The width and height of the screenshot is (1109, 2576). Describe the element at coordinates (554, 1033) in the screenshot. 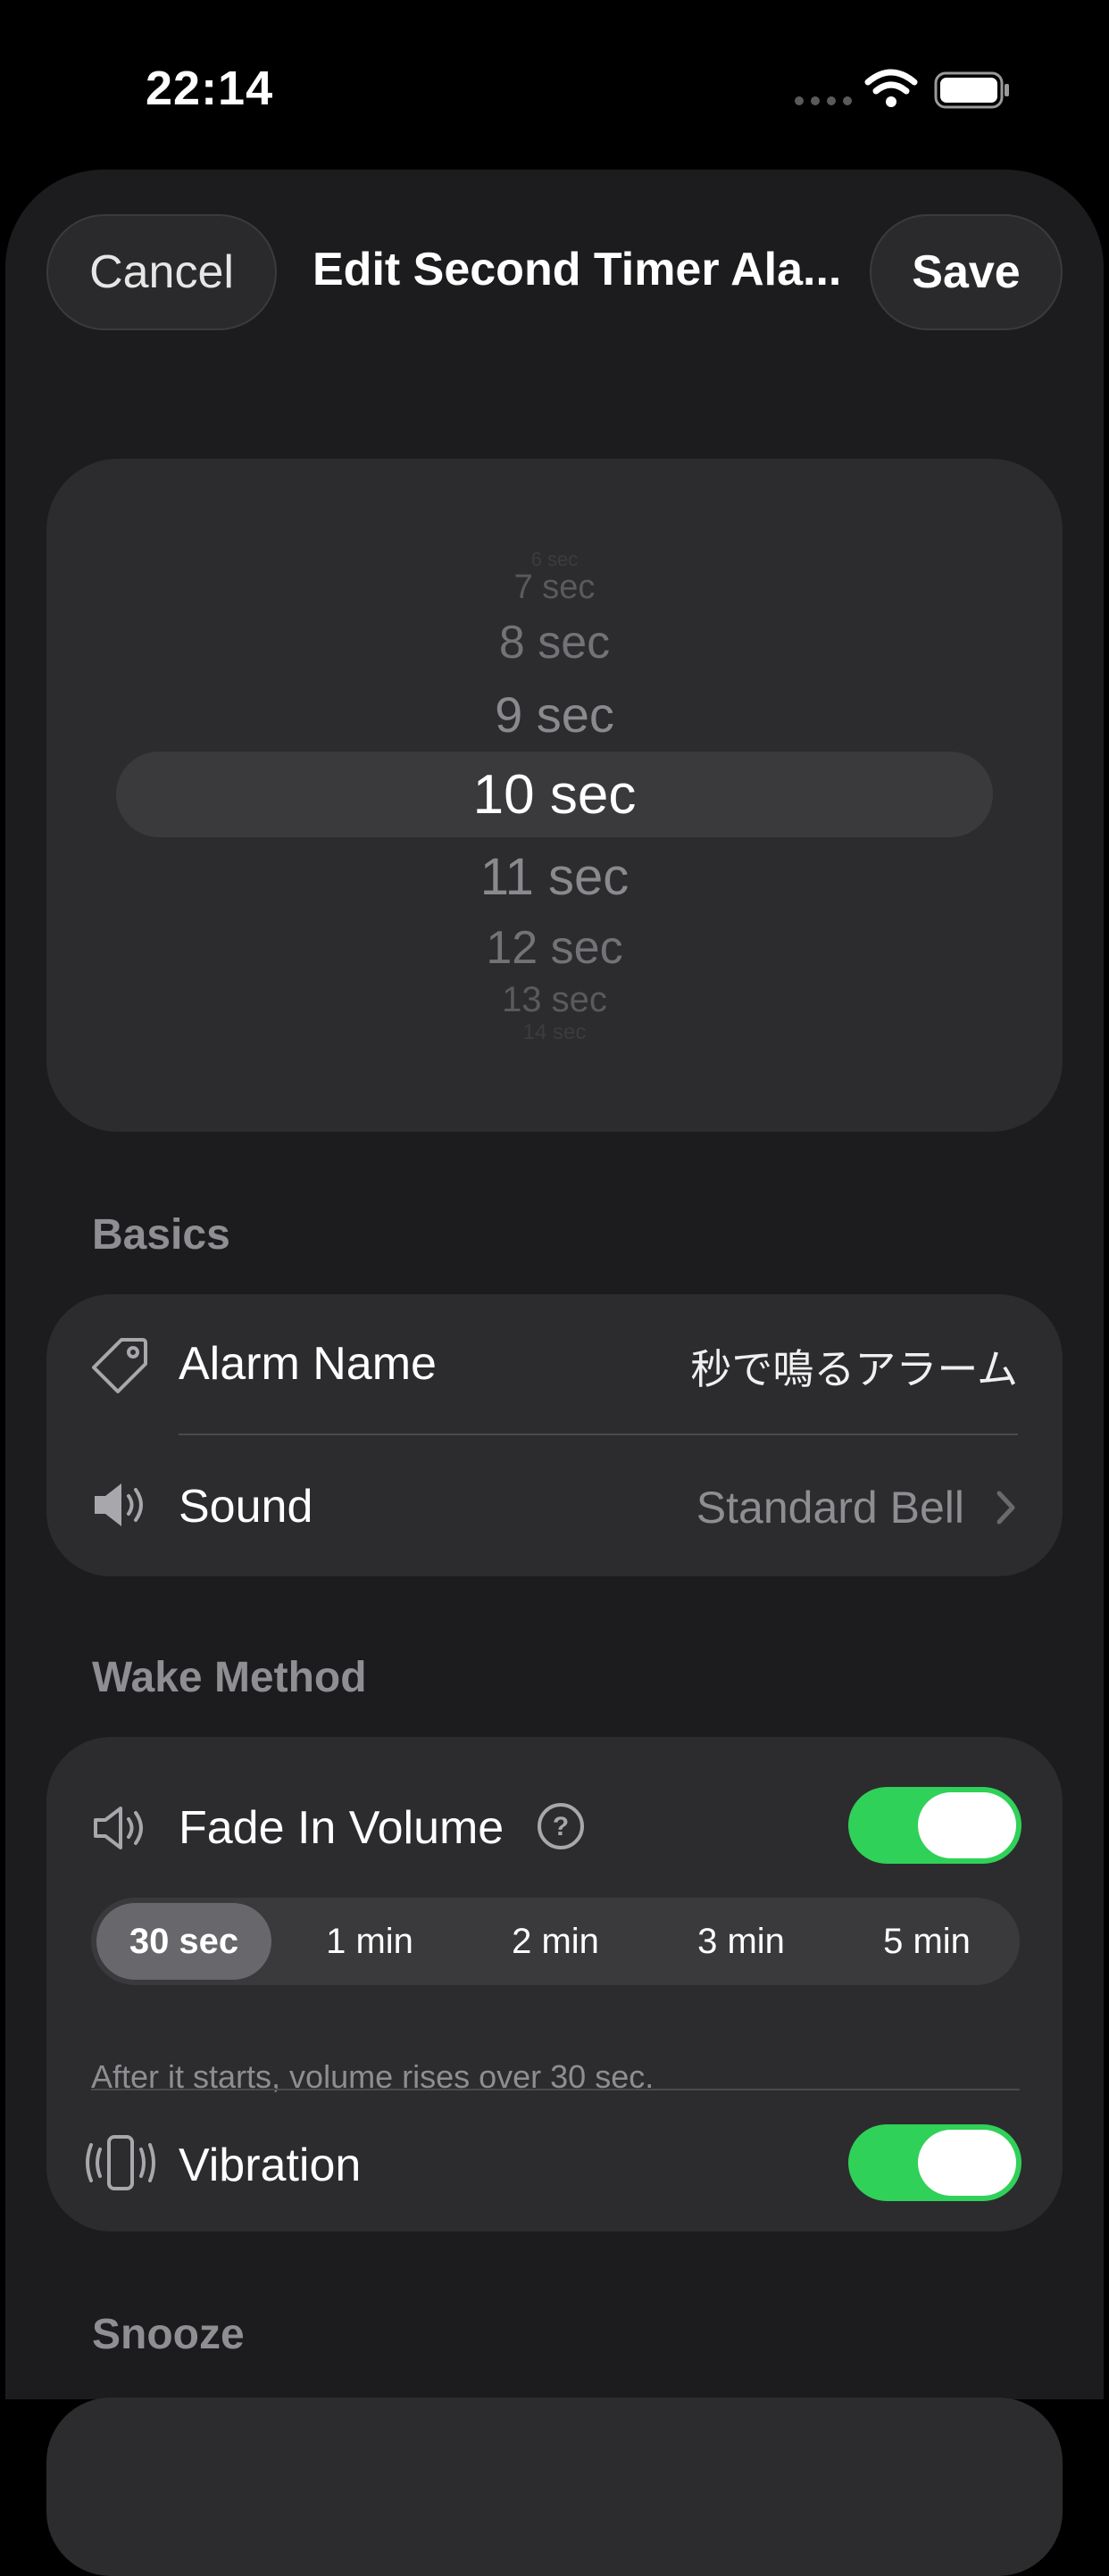

I see `picker-row: 14 sec` at that location.